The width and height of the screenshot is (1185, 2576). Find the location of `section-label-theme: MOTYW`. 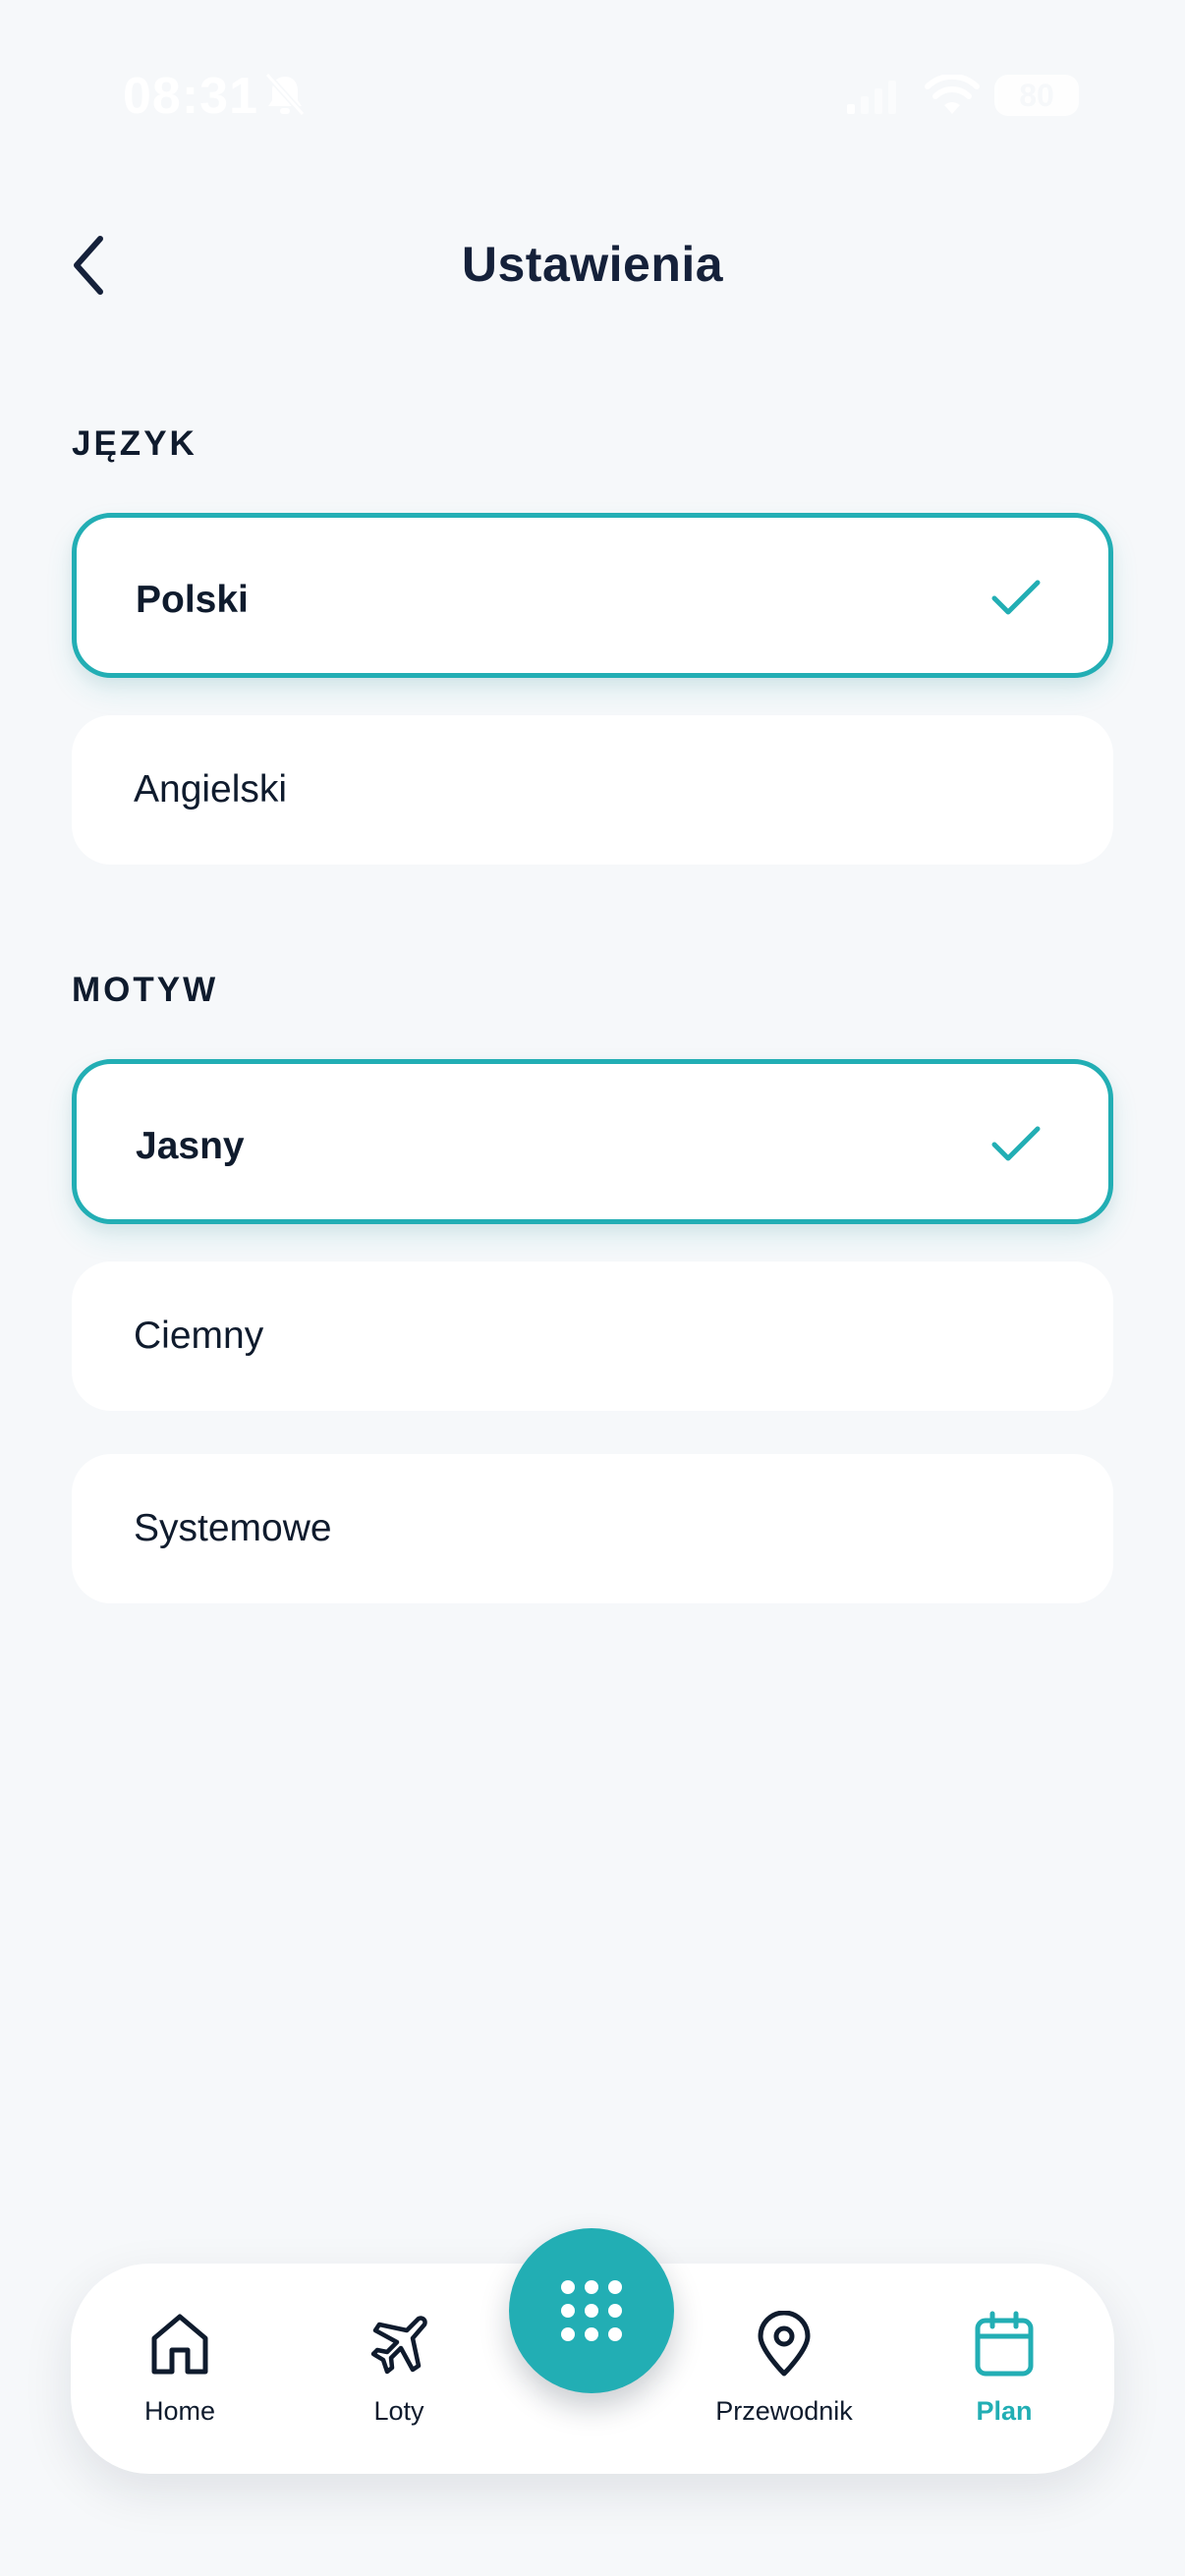

section-label-theme: MOTYW is located at coordinates (146, 990).